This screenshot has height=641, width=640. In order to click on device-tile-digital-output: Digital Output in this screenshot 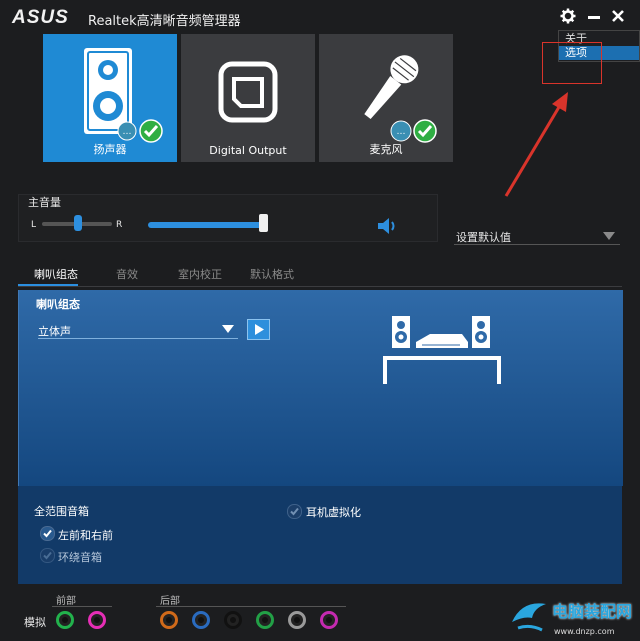, I will do `click(248, 98)`.